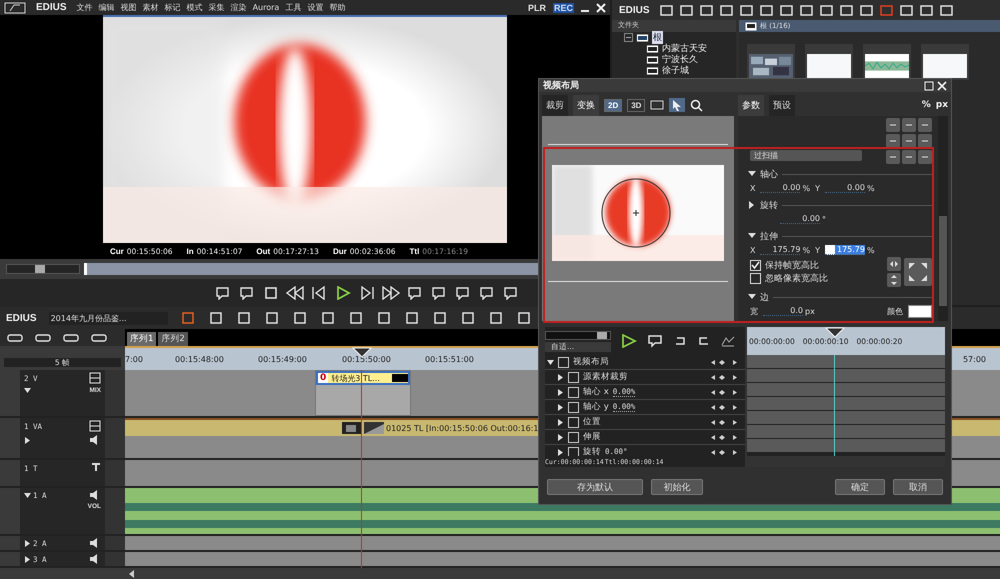  What do you see at coordinates (592, 437) in the screenshot?
I see `parameter-name: 伸展` at bounding box center [592, 437].